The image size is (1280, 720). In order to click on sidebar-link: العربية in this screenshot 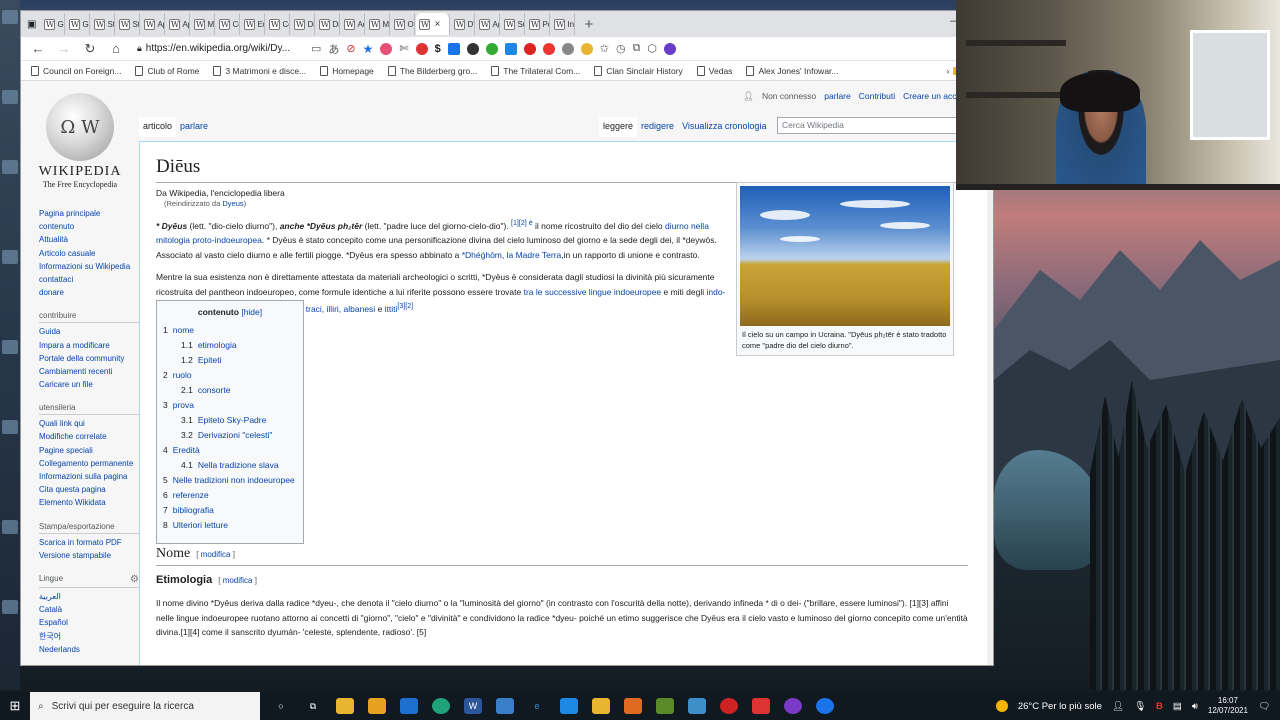, I will do `click(89, 596)`.